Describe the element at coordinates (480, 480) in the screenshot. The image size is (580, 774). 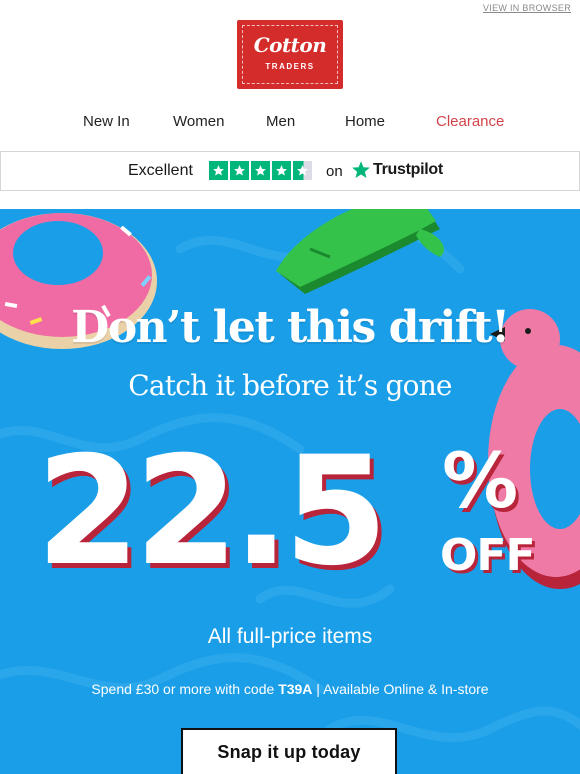
I see `discount-percent-symbol: %` at that location.